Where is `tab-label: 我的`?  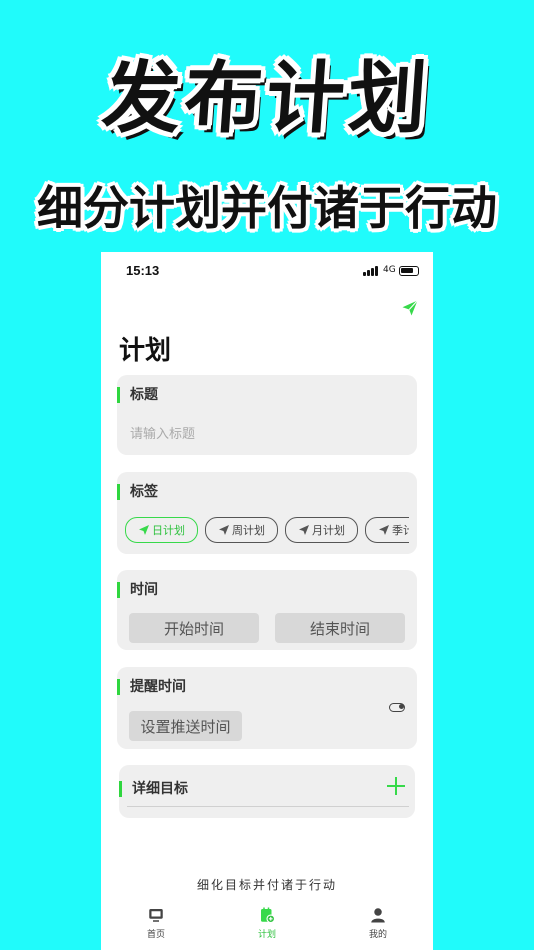
tab-label: 我的 is located at coordinates (377, 935).